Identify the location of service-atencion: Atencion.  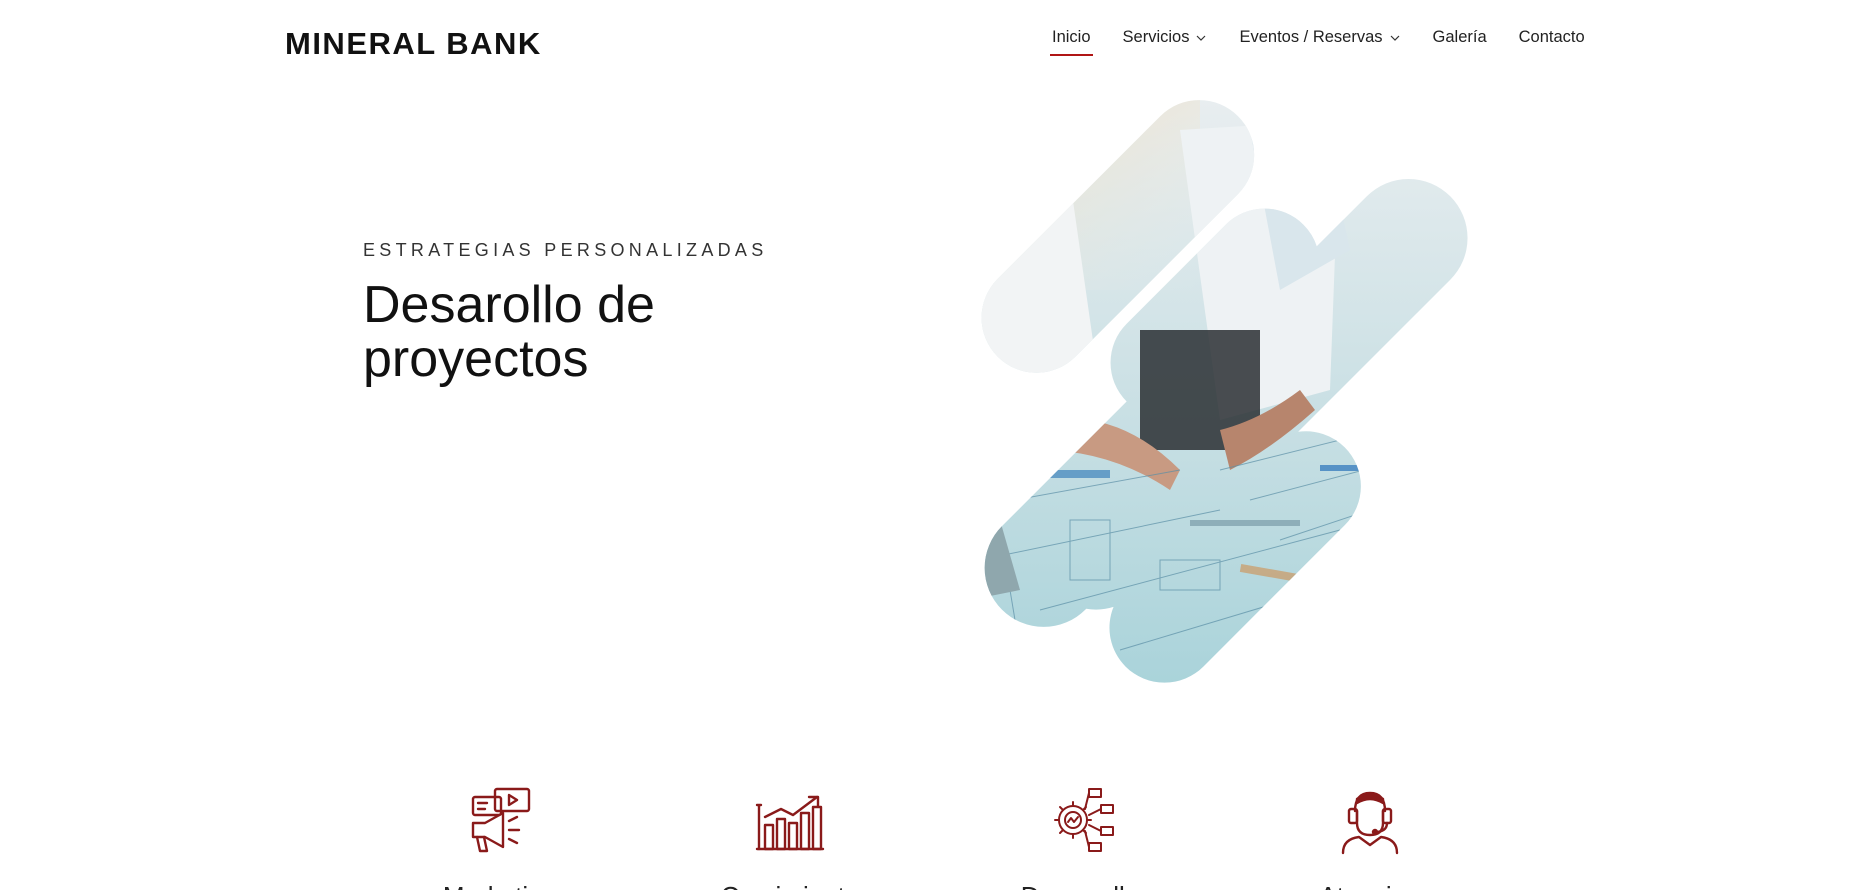
(1370, 837).